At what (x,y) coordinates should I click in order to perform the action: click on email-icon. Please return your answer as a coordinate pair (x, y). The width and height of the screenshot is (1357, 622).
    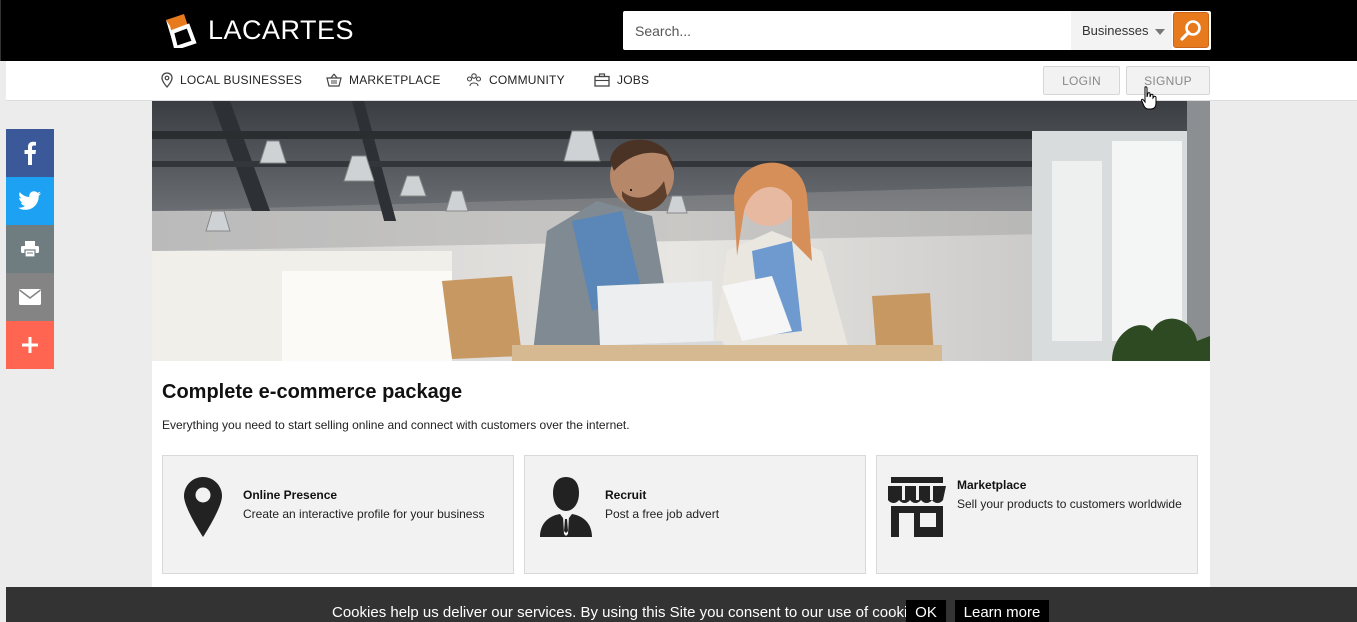
    Looking at the image, I should click on (30, 297).